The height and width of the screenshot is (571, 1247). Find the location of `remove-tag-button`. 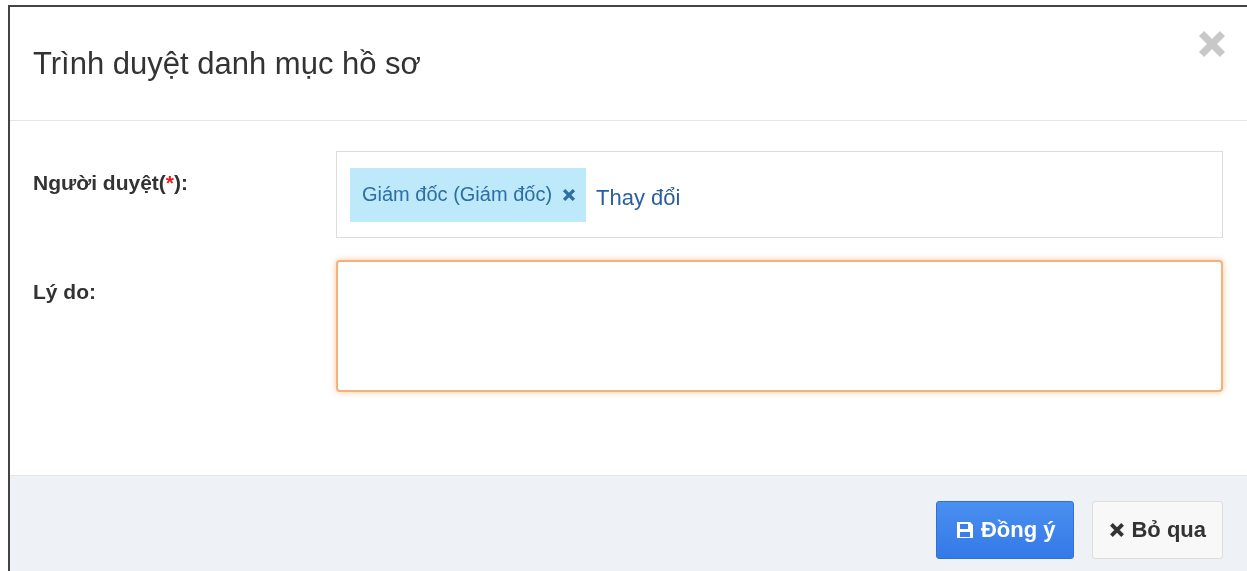

remove-tag-button is located at coordinates (569, 194).